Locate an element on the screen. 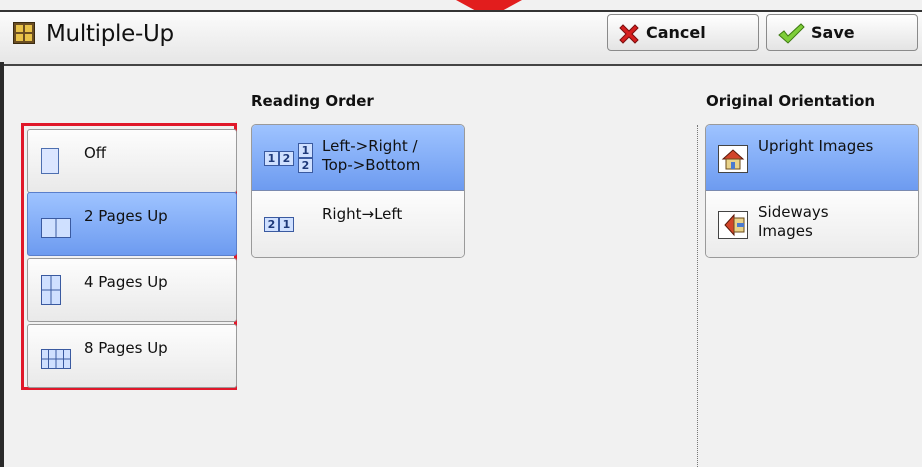 Image resolution: width=922 pixels, height=467 pixels. cancel-label: Cancel is located at coordinates (676, 32).